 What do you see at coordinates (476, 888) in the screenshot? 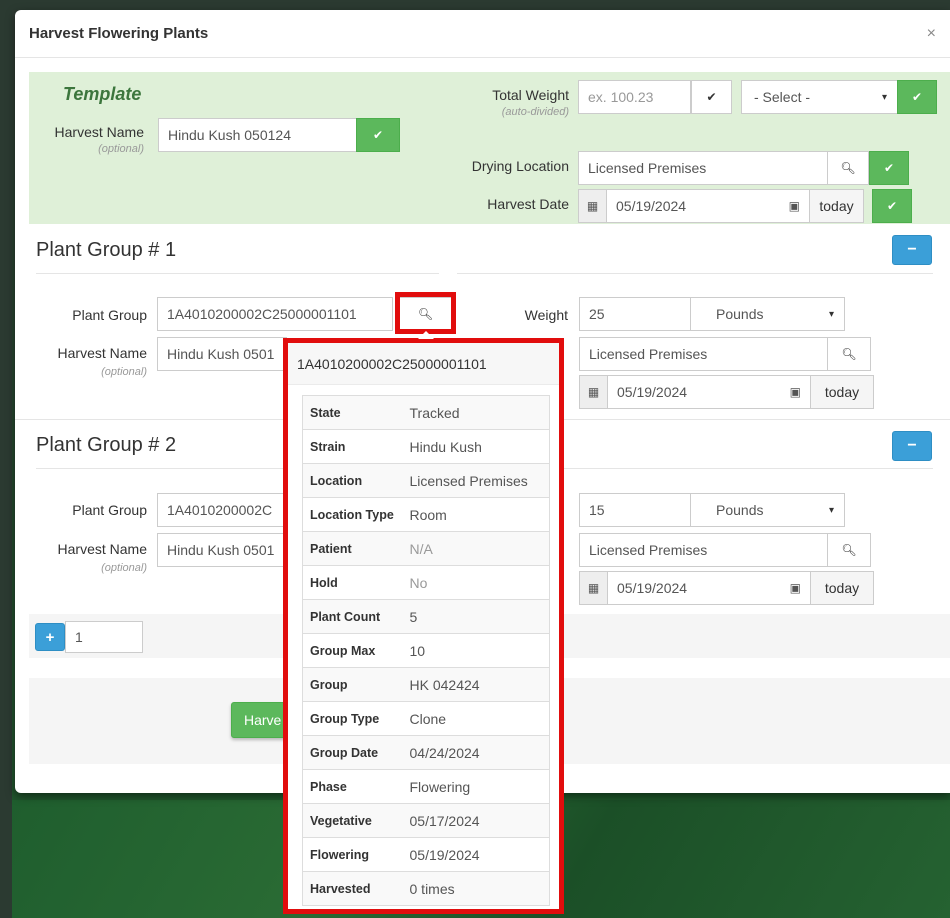
I see `detail-value: 0 times` at bounding box center [476, 888].